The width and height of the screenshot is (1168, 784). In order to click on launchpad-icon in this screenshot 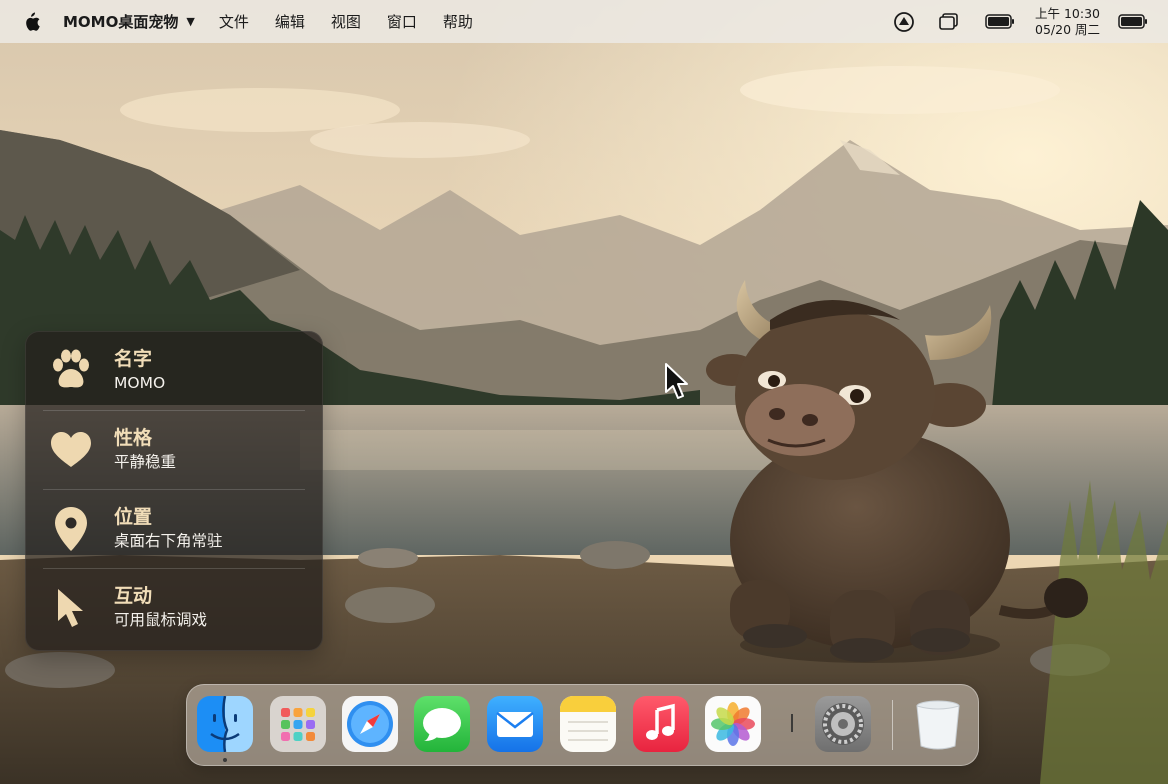, I will do `click(298, 724)`.